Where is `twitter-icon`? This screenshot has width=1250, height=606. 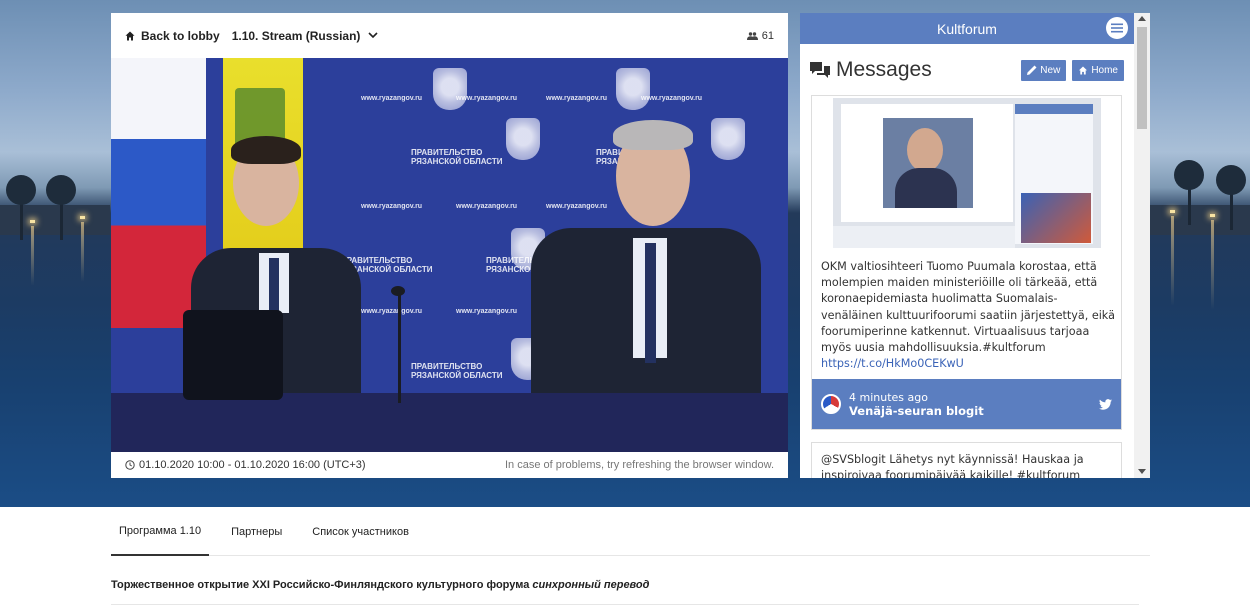
twitter-icon is located at coordinates (1105, 404).